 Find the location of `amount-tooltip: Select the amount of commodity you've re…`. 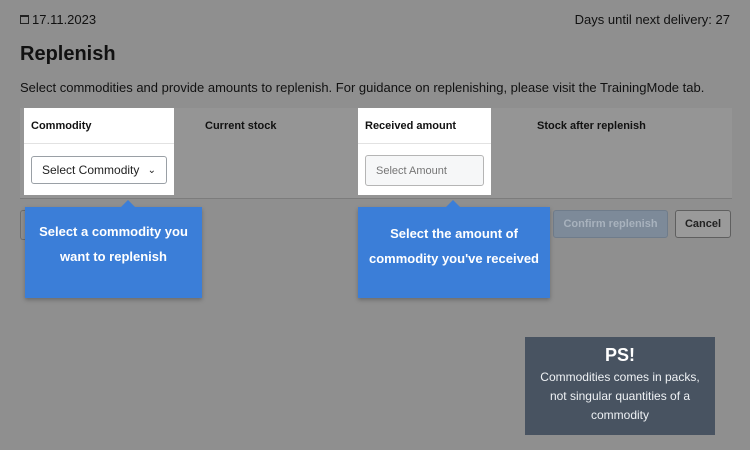

amount-tooltip: Select the amount of commodity you've re… is located at coordinates (454, 249).